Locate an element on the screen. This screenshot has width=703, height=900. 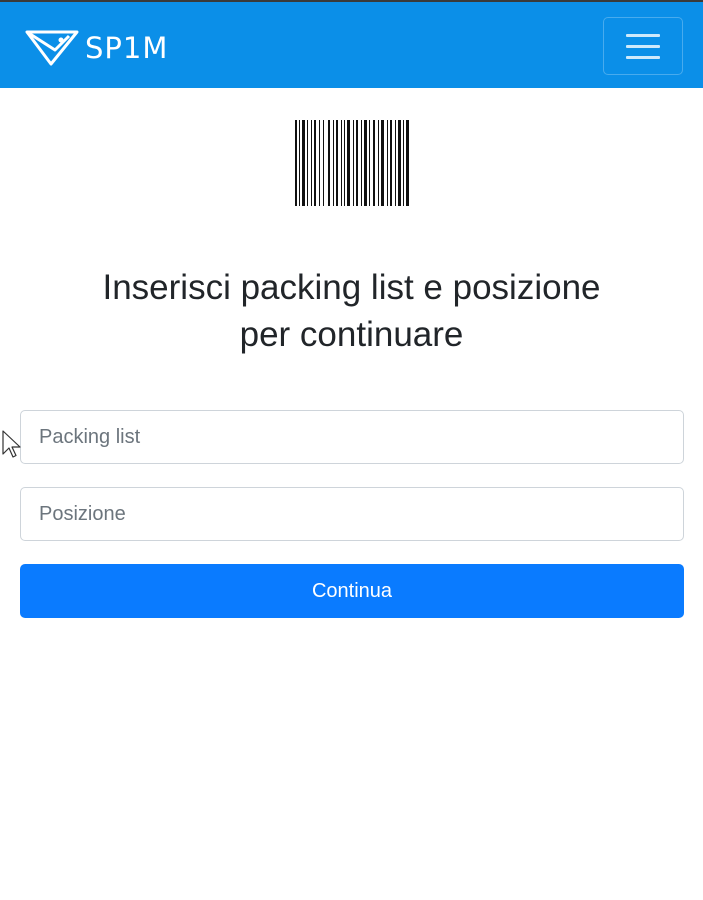
mouse-cursor-icon is located at coordinates (11, 444).